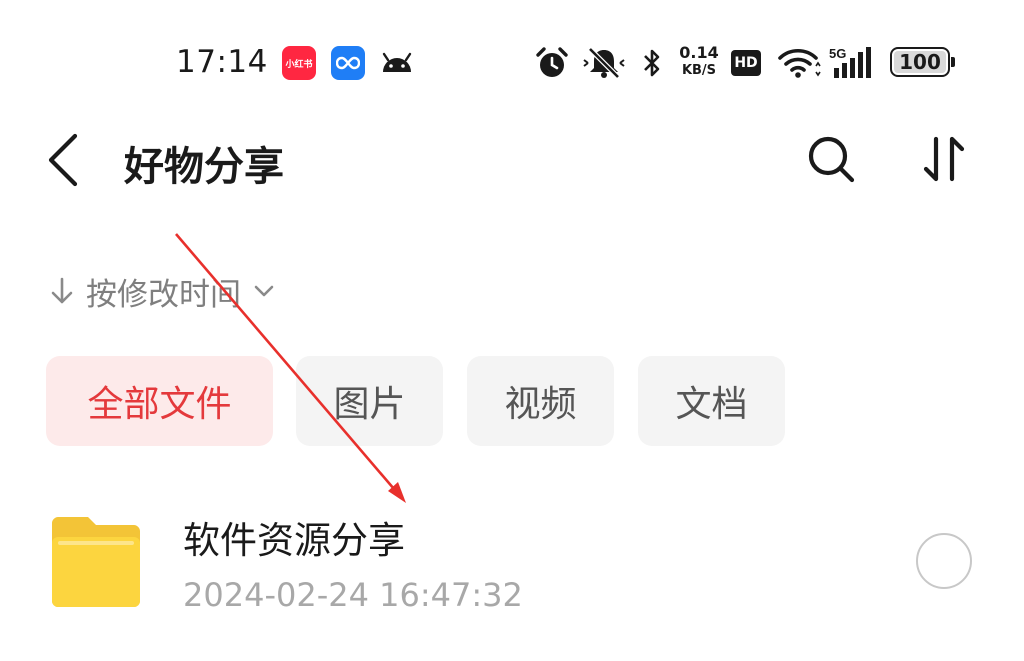  I want to click on android-icon, so click(397, 63).